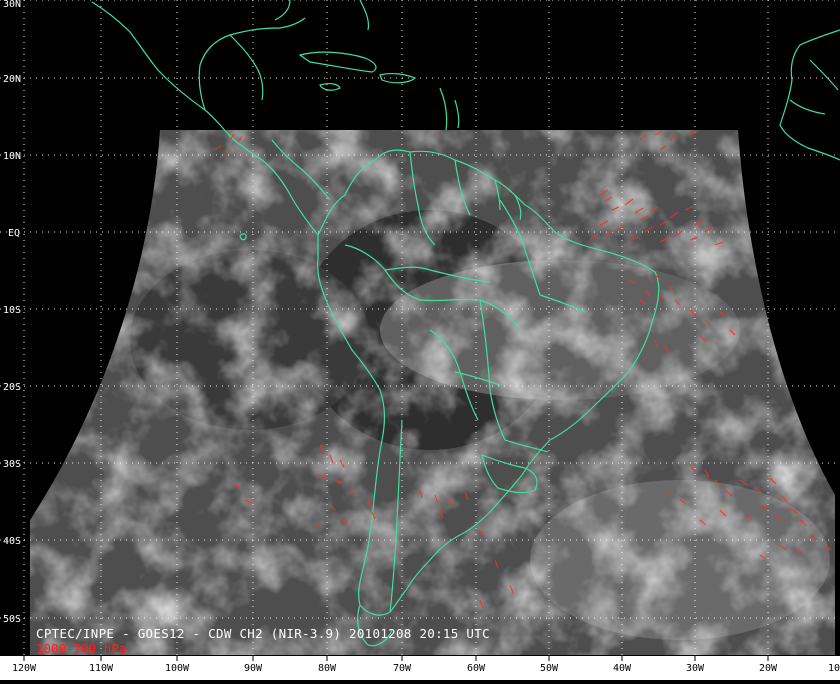  I want to click on lon-label: 70W, so click(402, 668).